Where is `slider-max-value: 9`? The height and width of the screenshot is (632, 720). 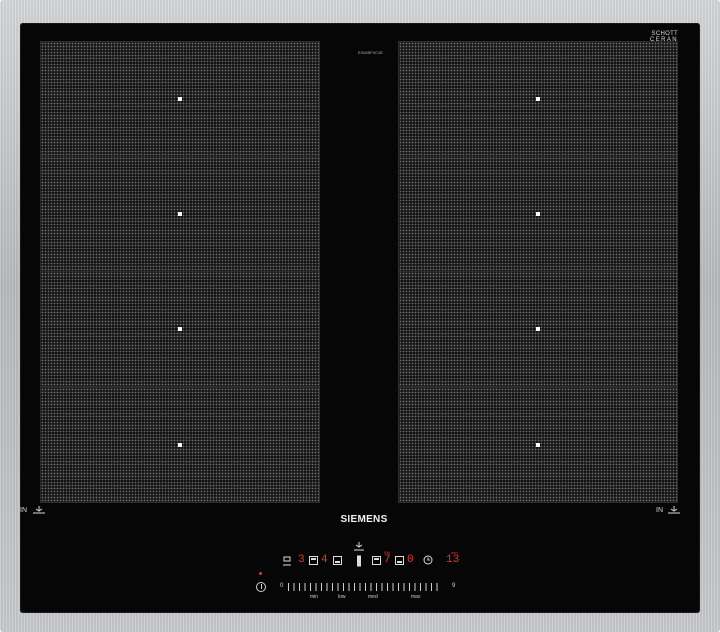
slider-max-value: 9 is located at coordinates (454, 586).